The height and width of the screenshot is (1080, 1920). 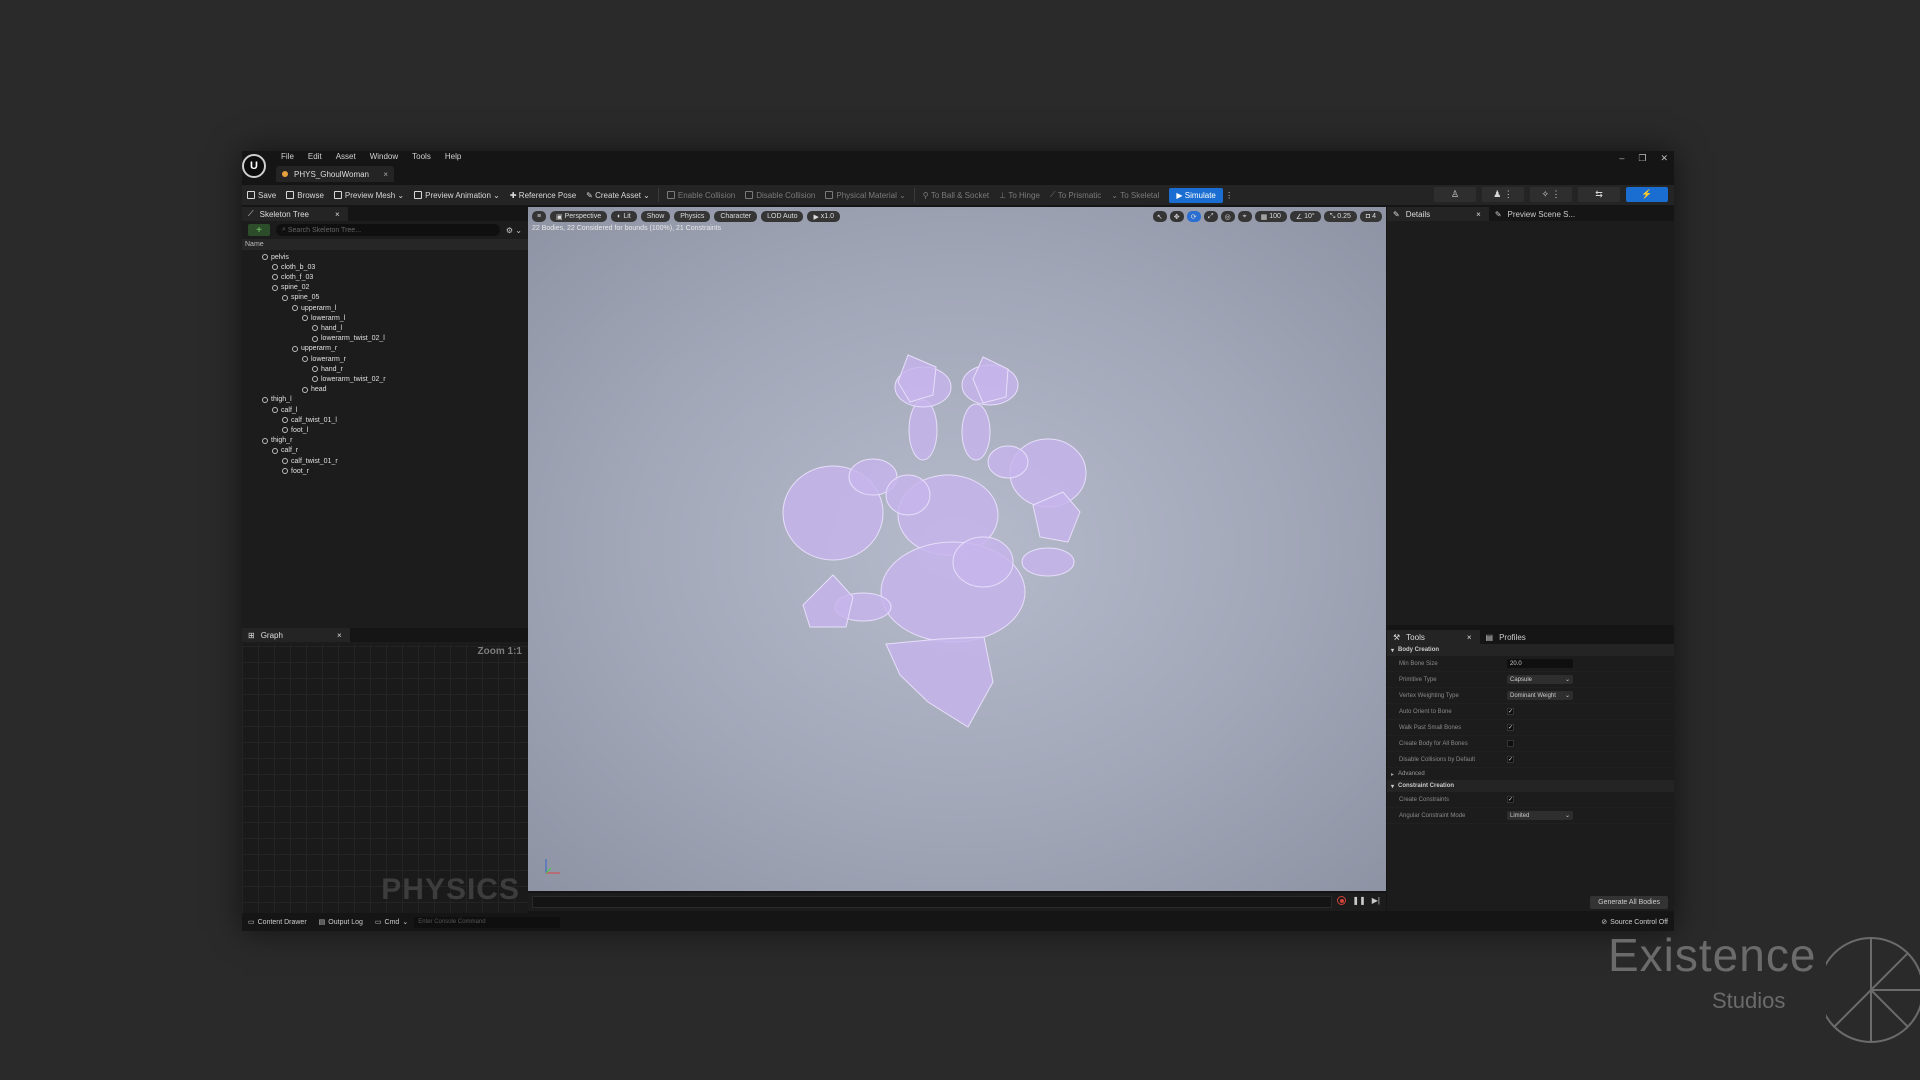 I want to click on generate-all-bodies-button: Generate All Bodies, so click(x=1629, y=902).